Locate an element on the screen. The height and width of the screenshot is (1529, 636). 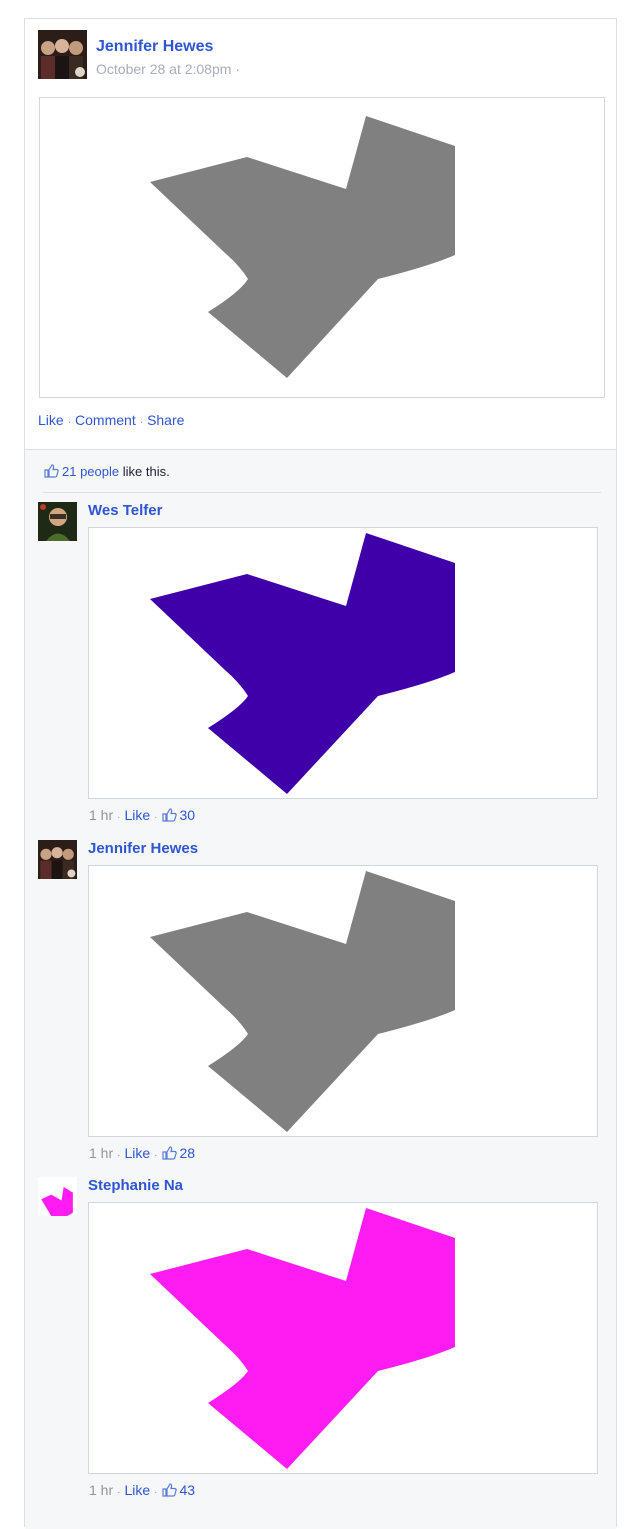
likes-suffix: like this. is located at coordinates (144, 471).